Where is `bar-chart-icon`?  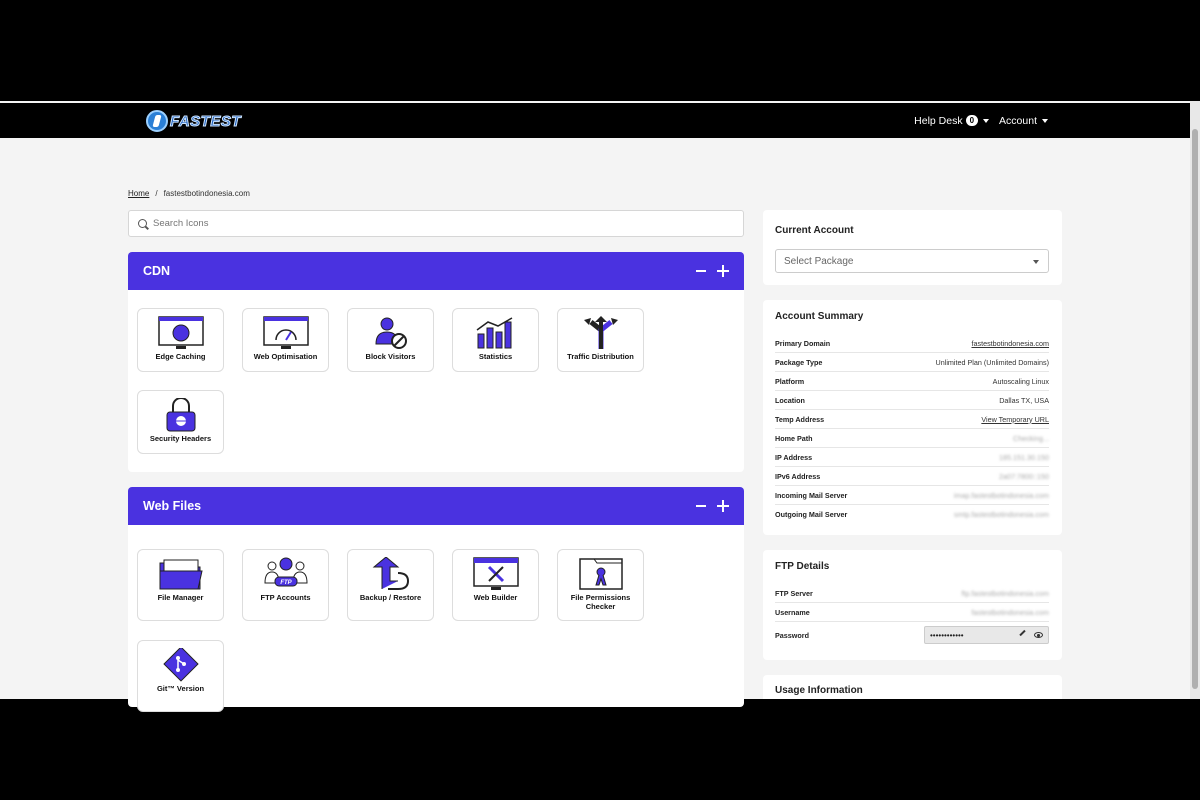
bar-chart-icon is located at coordinates (496, 333).